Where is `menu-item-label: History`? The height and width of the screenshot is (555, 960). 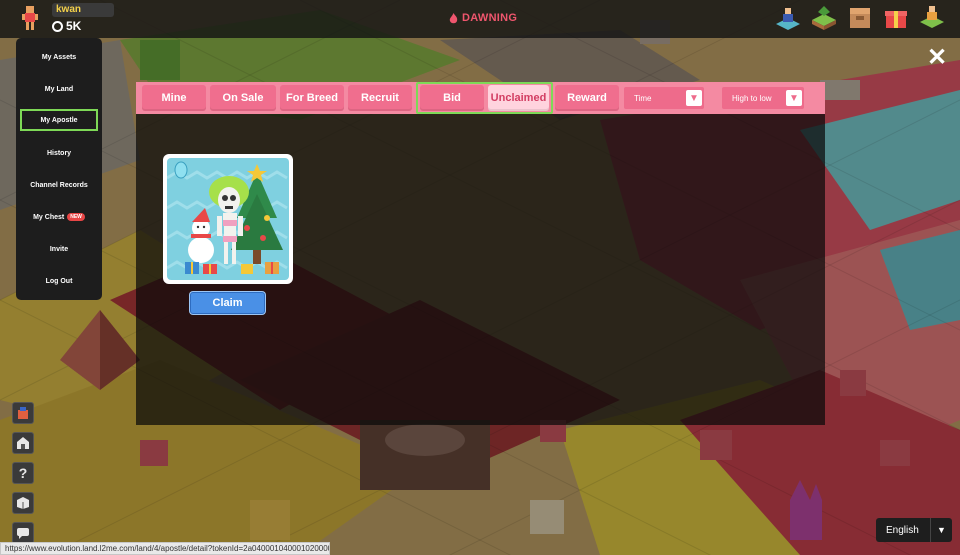 menu-item-label: History is located at coordinates (59, 153).